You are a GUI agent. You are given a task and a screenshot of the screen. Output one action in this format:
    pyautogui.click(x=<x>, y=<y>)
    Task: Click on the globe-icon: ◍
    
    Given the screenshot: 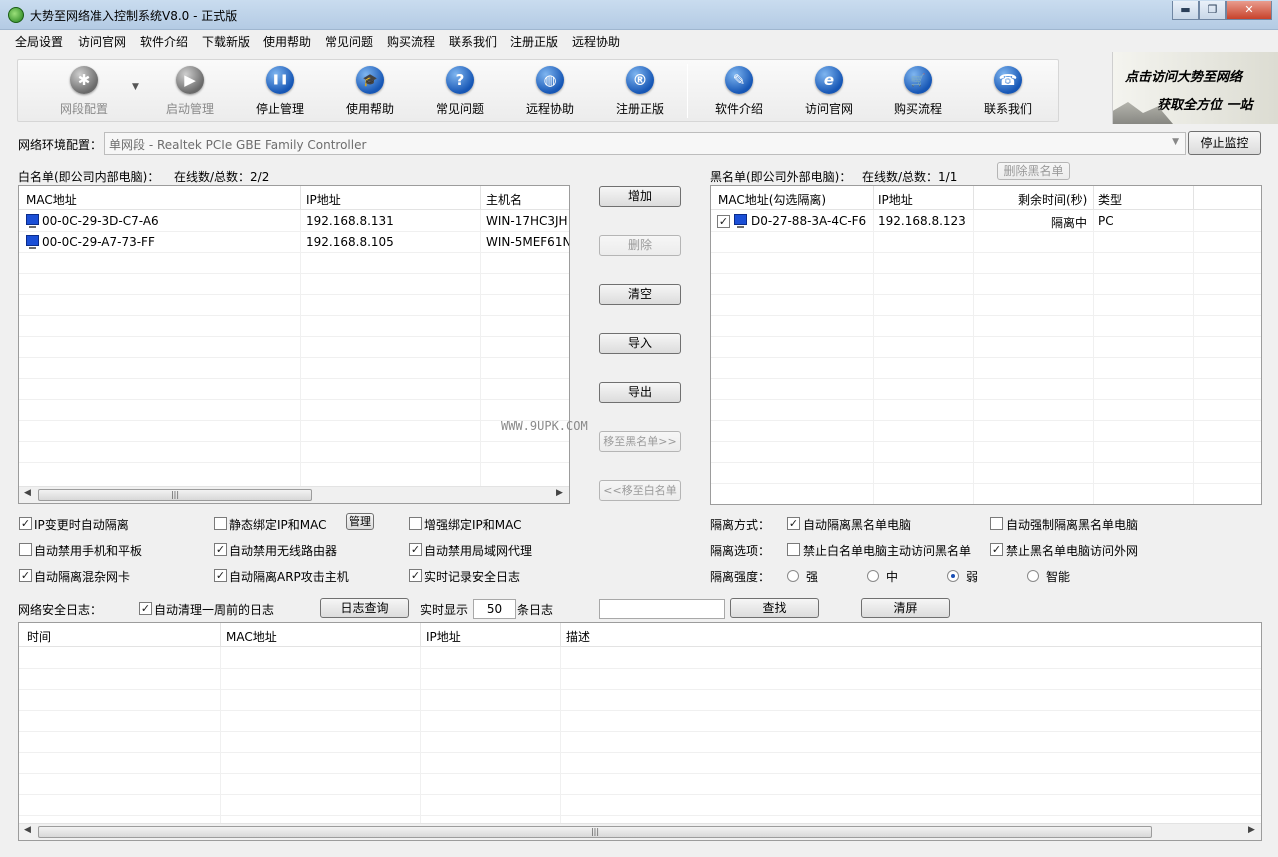 What is the action you would take?
    pyautogui.click(x=550, y=80)
    